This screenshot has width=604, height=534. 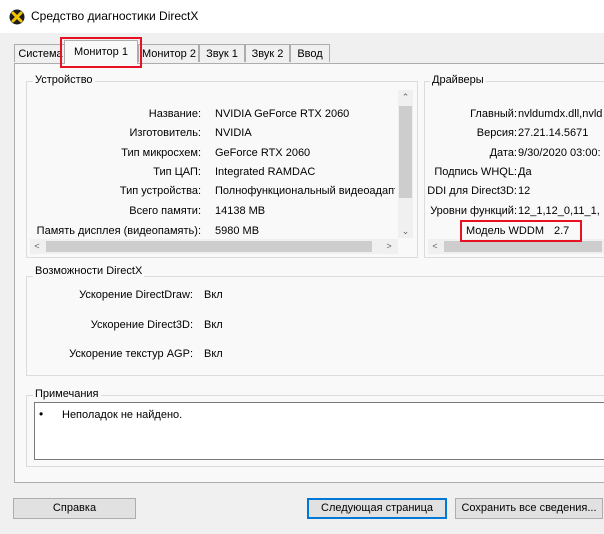 I want to click on direct3d-label: Ускорение Direct3D:, so click(x=141, y=325).